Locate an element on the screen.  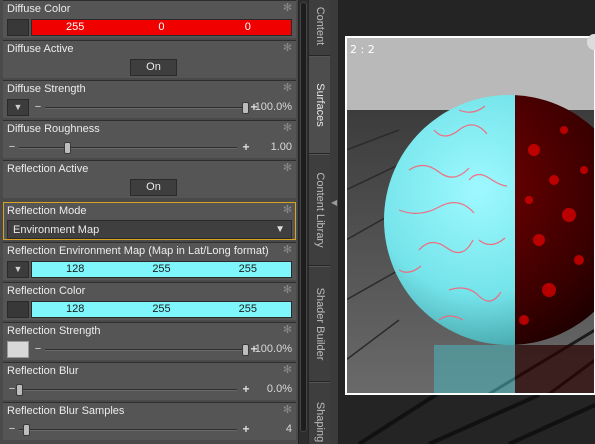
property-label: Diffuse Active is located at coordinates (40, 49).